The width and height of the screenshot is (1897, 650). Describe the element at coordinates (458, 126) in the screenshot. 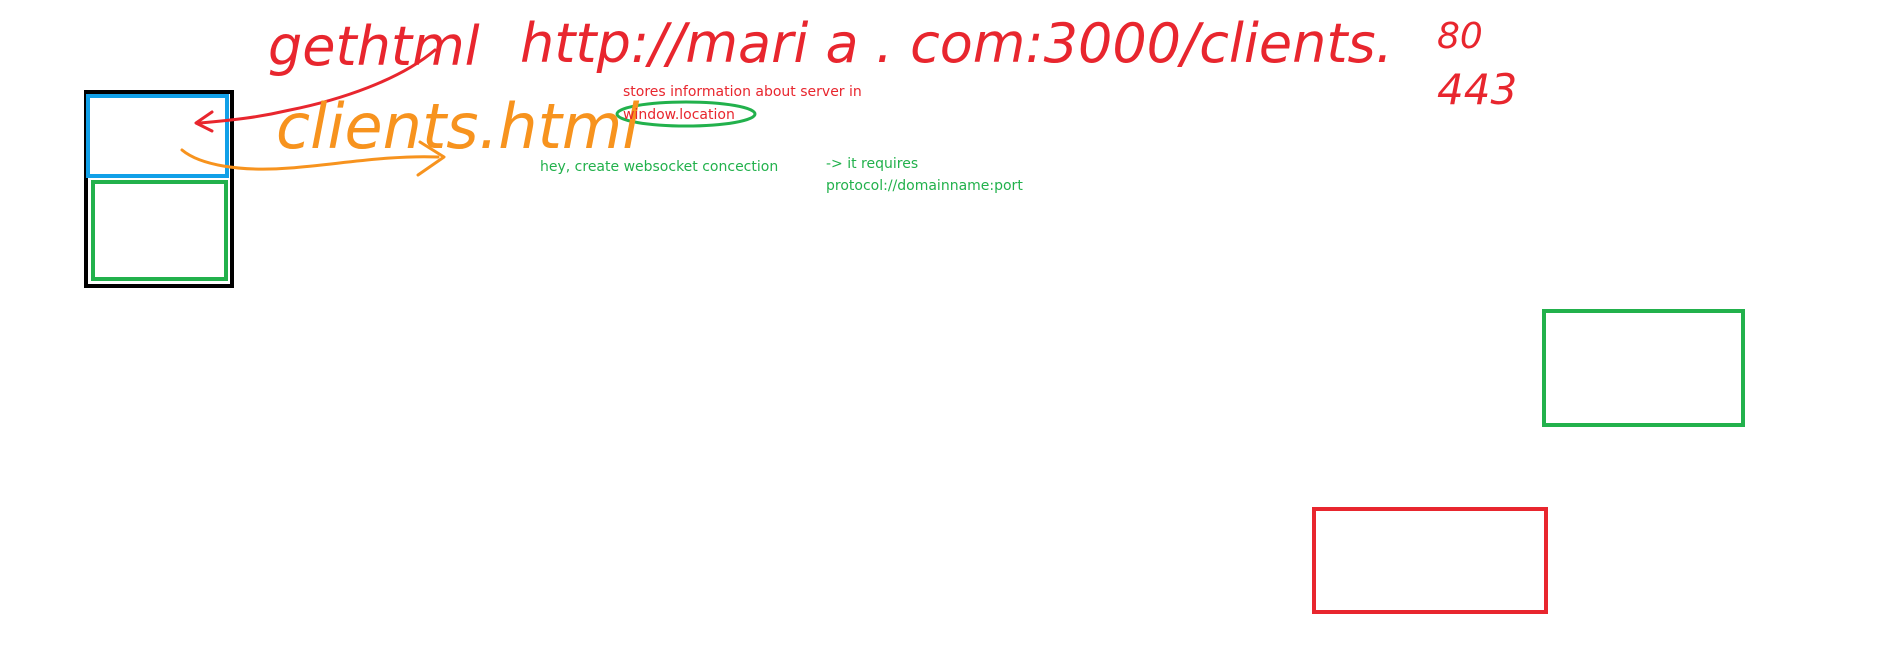

I see `clients-html-handwriting: clients.html` at that location.